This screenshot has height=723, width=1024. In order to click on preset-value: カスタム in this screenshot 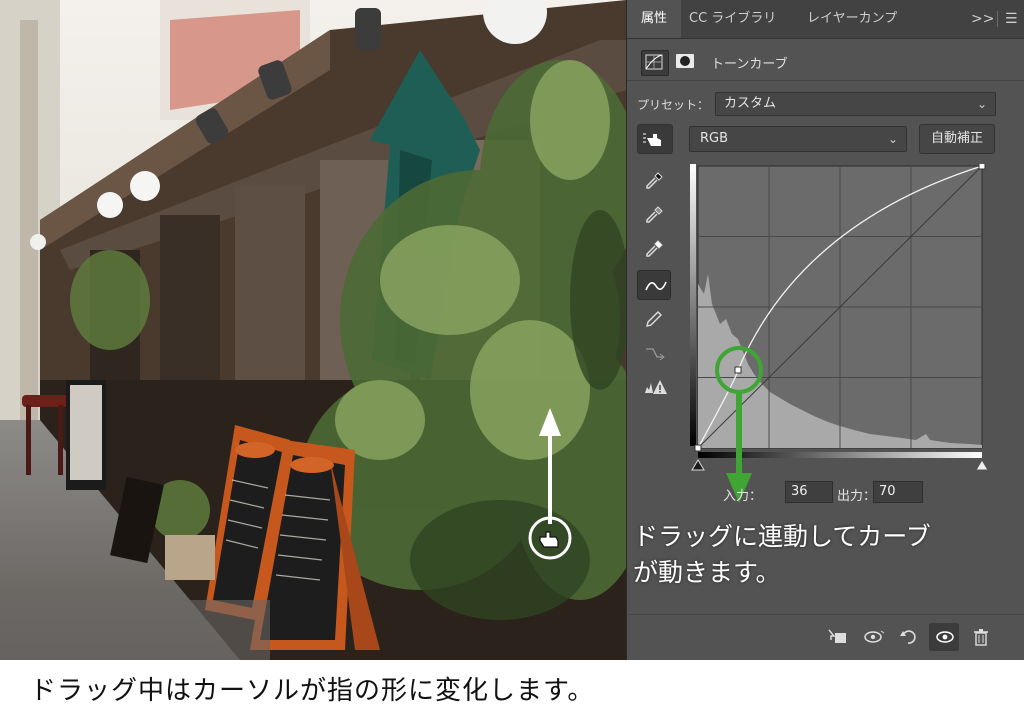, I will do `click(750, 103)`.